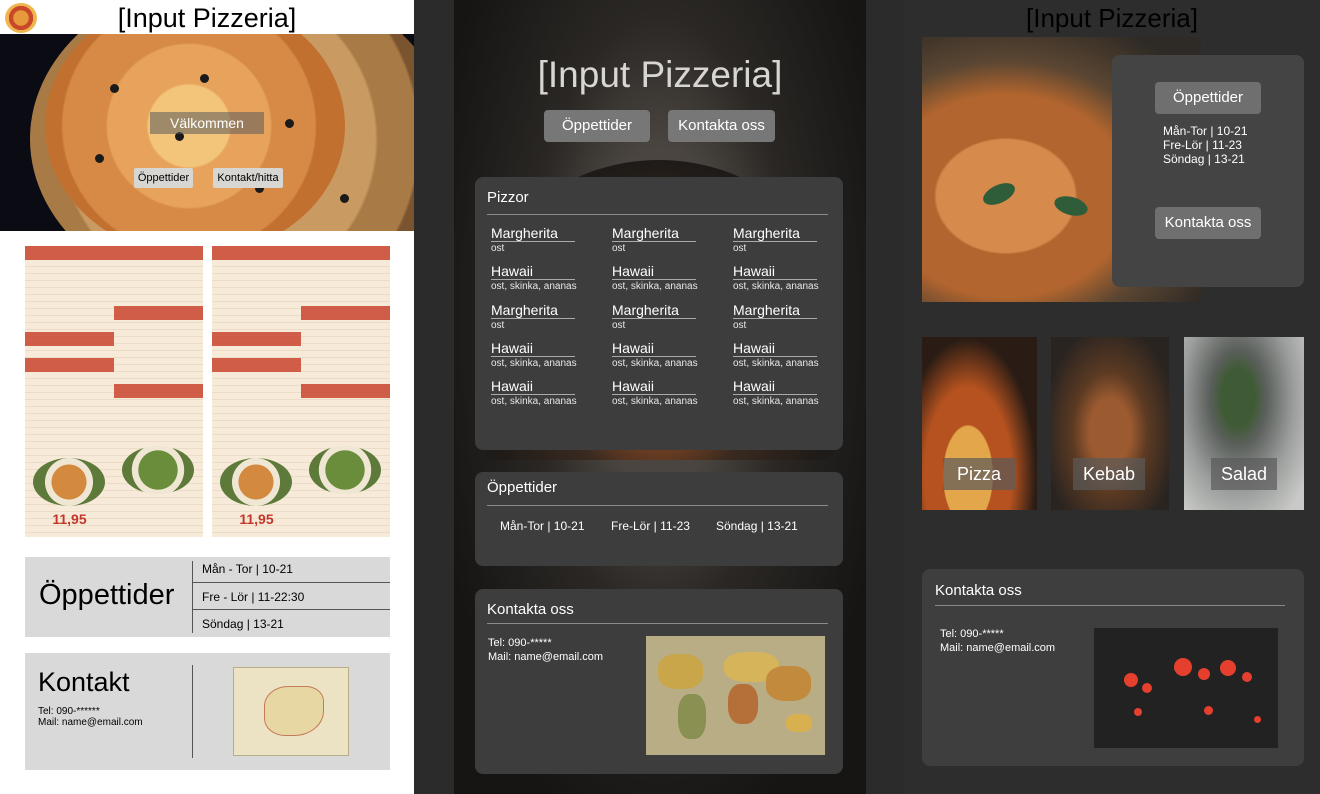 The image size is (1320, 794). What do you see at coordinates (247, 569) in the screenshot?
I see `hours-line: Mån - Tor | 10-21` at bounding box center [247, 569].